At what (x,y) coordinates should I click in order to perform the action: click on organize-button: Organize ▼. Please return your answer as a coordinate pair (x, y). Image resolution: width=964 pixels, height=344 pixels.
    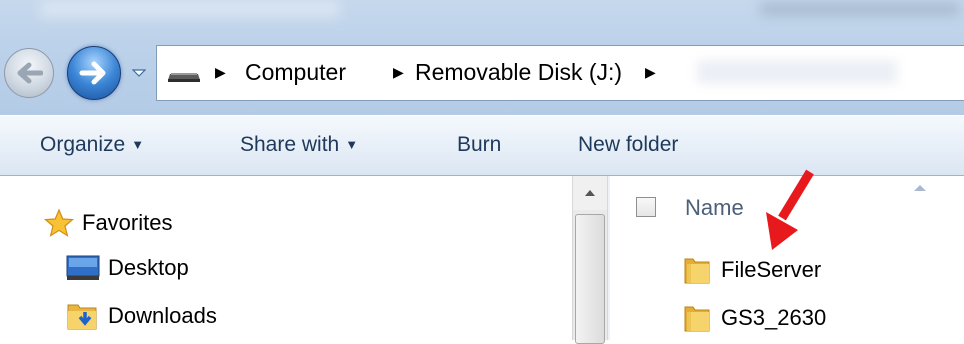
    Looking at the image, I should click on (92, 145).